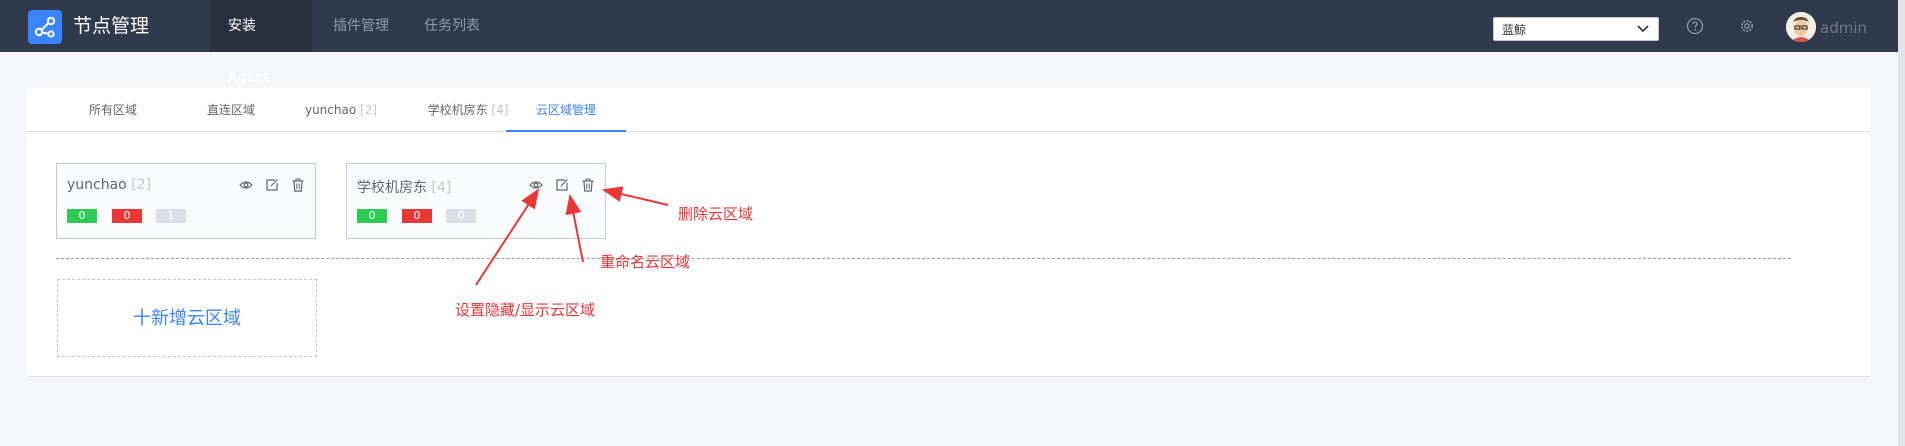 This screenshot has height=446, width=1905. Describe the element at coordinates (525, 310) in the screenshot. I see `visibility-annotation-label: 设置隐藏/显示云区域` at that location.